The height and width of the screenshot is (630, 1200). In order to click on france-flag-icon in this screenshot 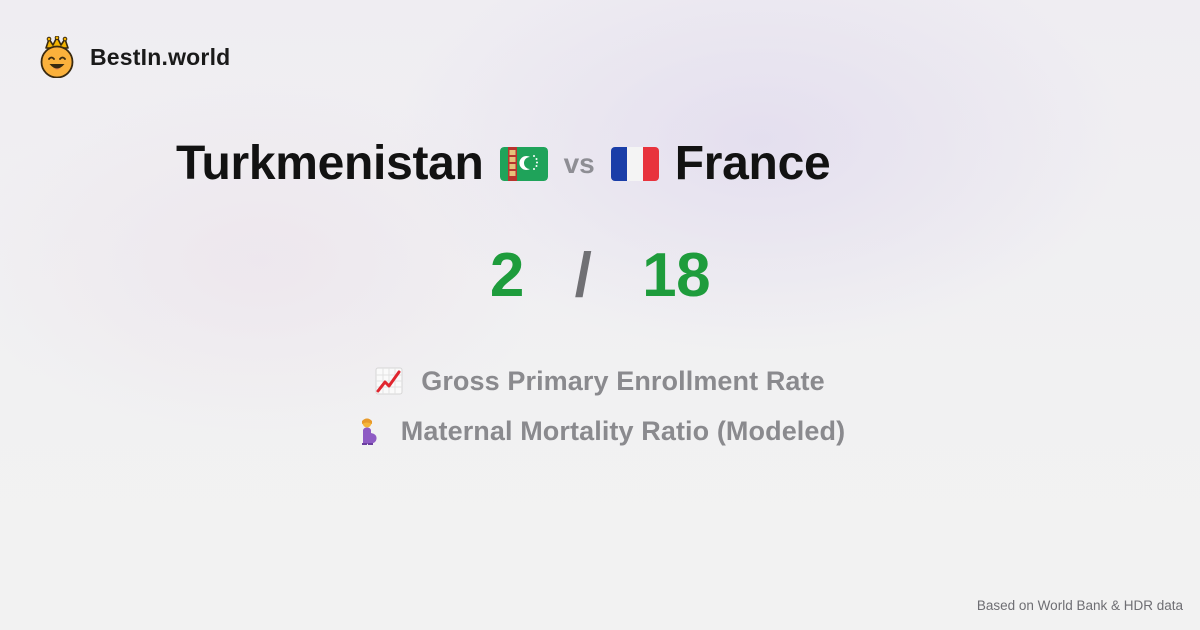, I will do `click(634, 164)`.